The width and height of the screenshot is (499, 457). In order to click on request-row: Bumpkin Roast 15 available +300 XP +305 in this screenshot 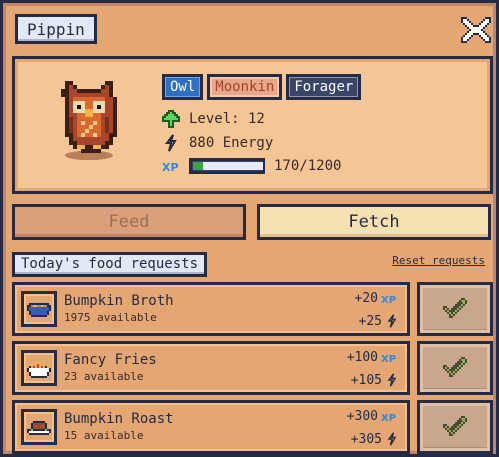, I will do `click(252, 427)`.